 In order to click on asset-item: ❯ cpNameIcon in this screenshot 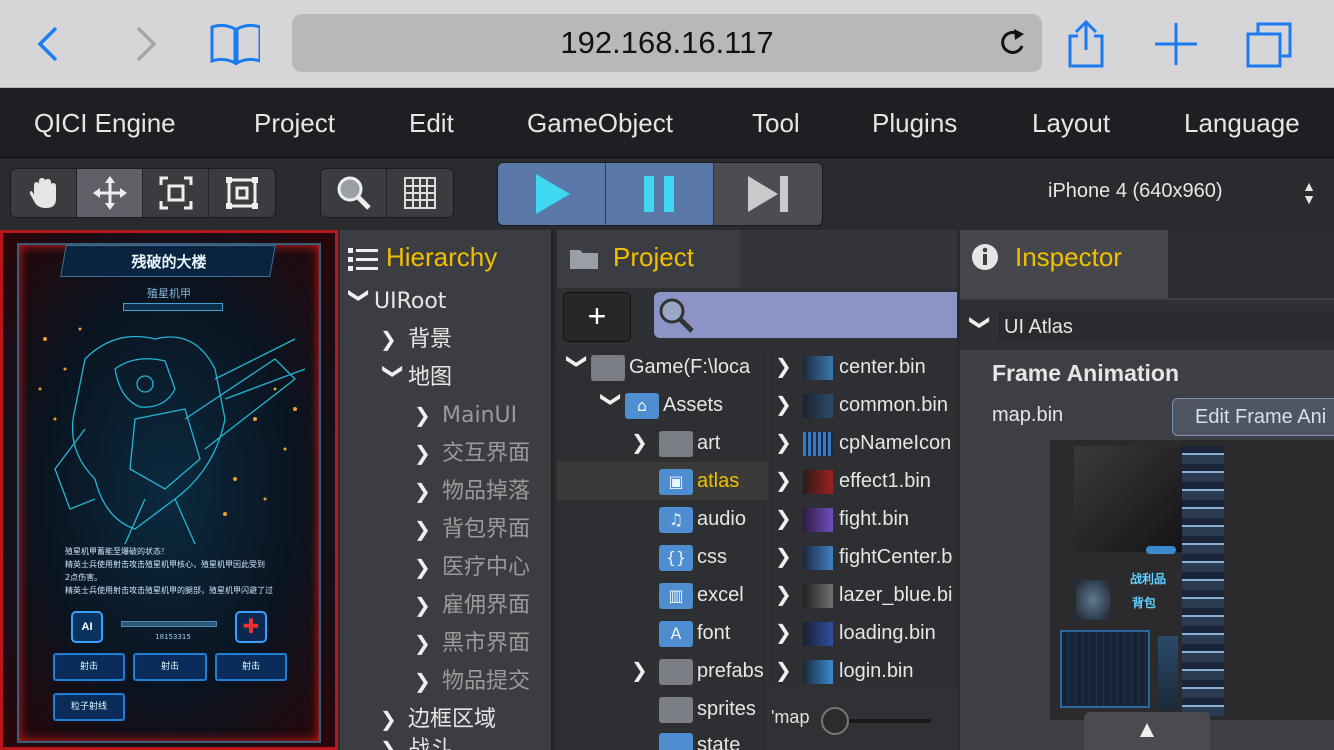, I will do `click(863, 443)`.